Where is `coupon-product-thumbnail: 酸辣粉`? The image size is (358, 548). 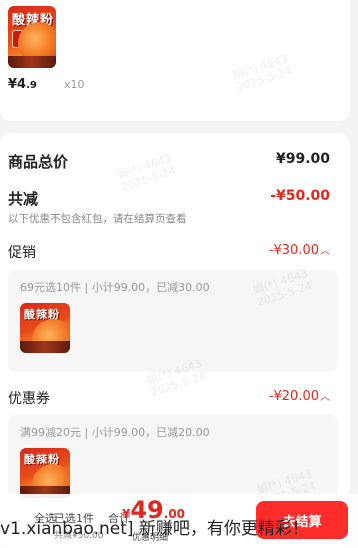
coupon-product-thumbnail: 酸辣粉 is located at coordinates (45, 473).